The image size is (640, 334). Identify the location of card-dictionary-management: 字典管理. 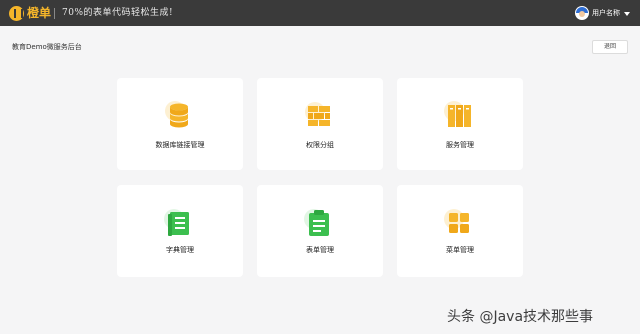
(180, 231).